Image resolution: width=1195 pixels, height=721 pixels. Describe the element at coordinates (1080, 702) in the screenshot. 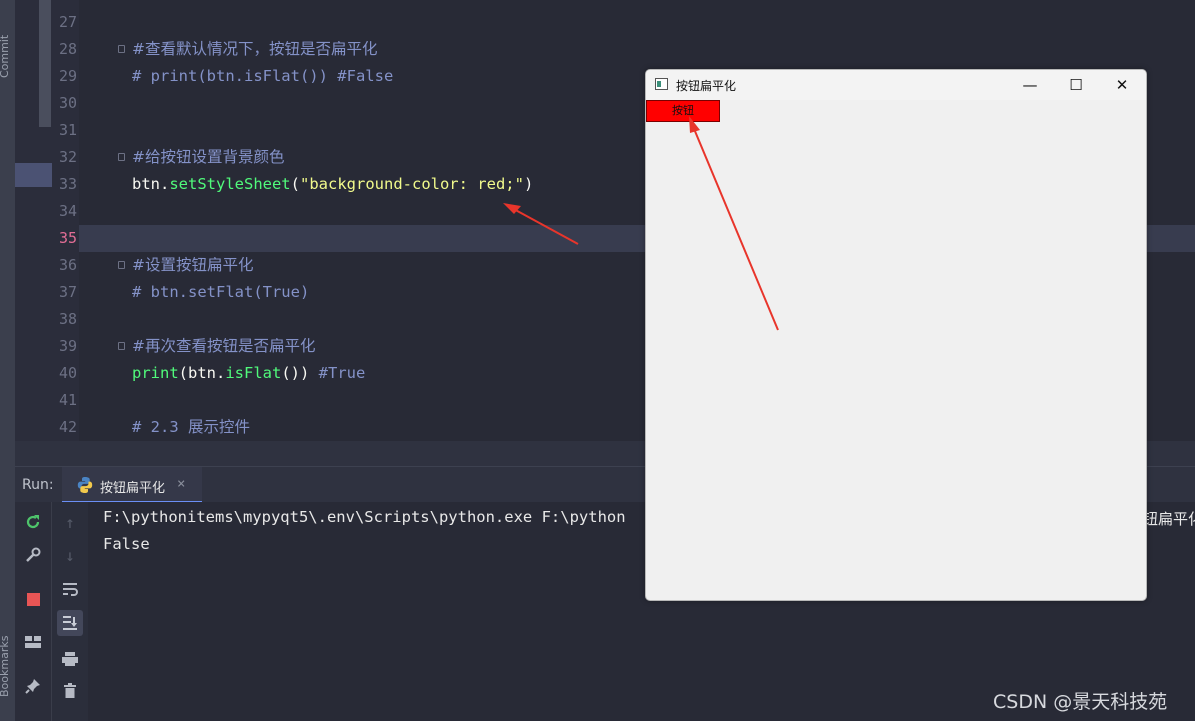

I see `watermark: CSDN @景天科技苑` at that location.